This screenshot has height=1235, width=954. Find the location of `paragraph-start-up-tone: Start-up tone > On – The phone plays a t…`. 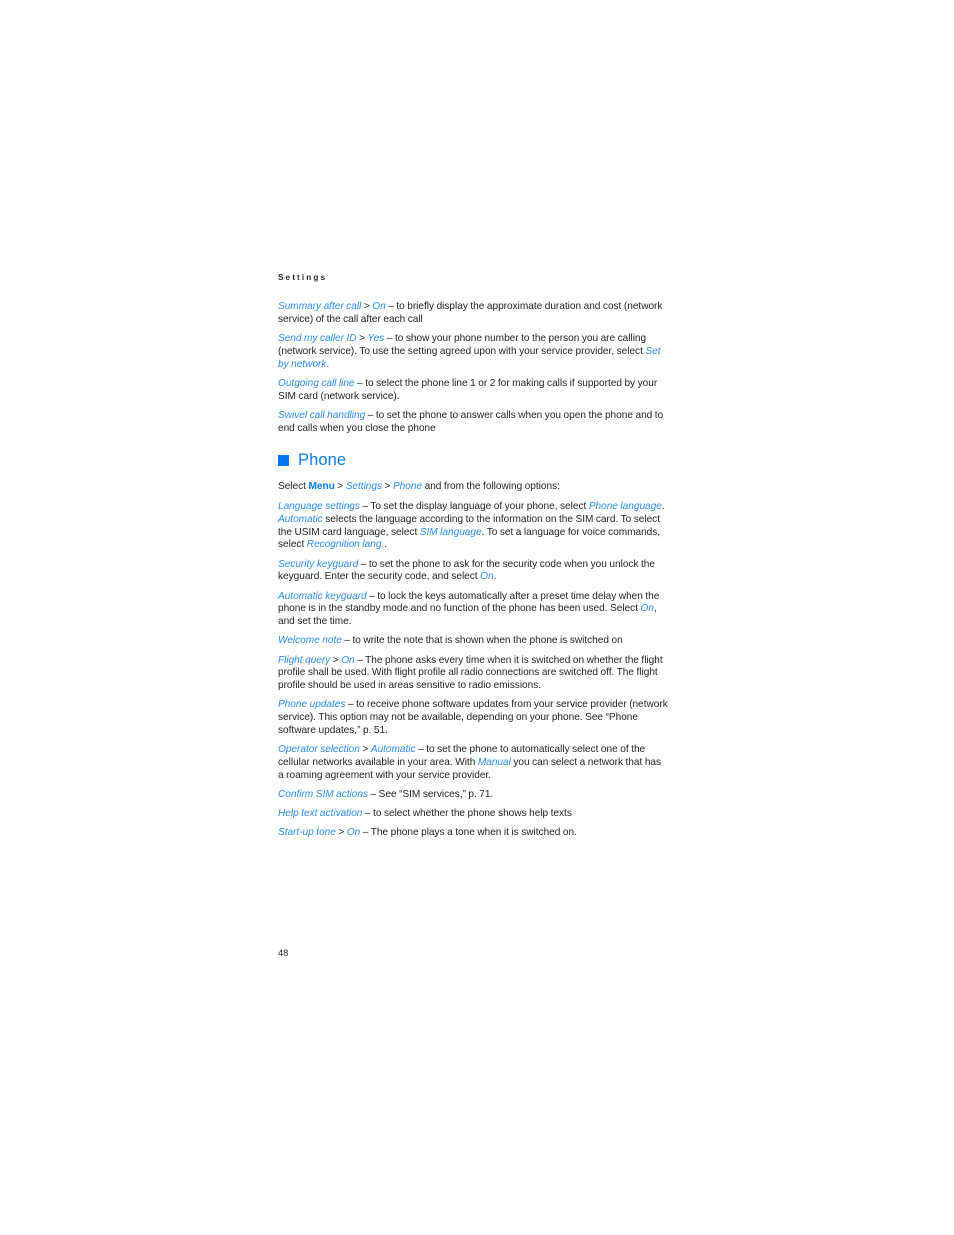

paragraph-start-up-tone: Start-up tone > On – The phone plays a t… is located at coordinates (473, 833).